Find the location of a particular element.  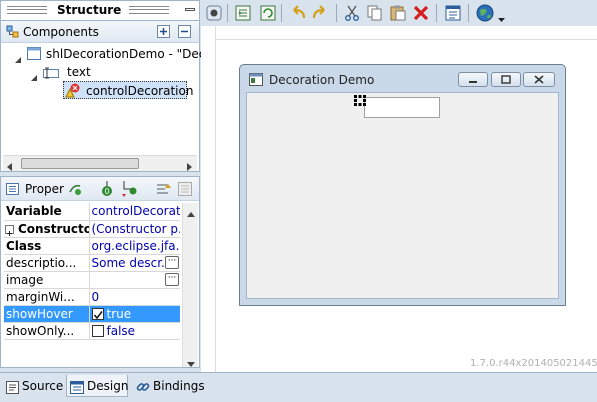

property-value-cell: Some descr... ··· is located at coordinates (134, 263).